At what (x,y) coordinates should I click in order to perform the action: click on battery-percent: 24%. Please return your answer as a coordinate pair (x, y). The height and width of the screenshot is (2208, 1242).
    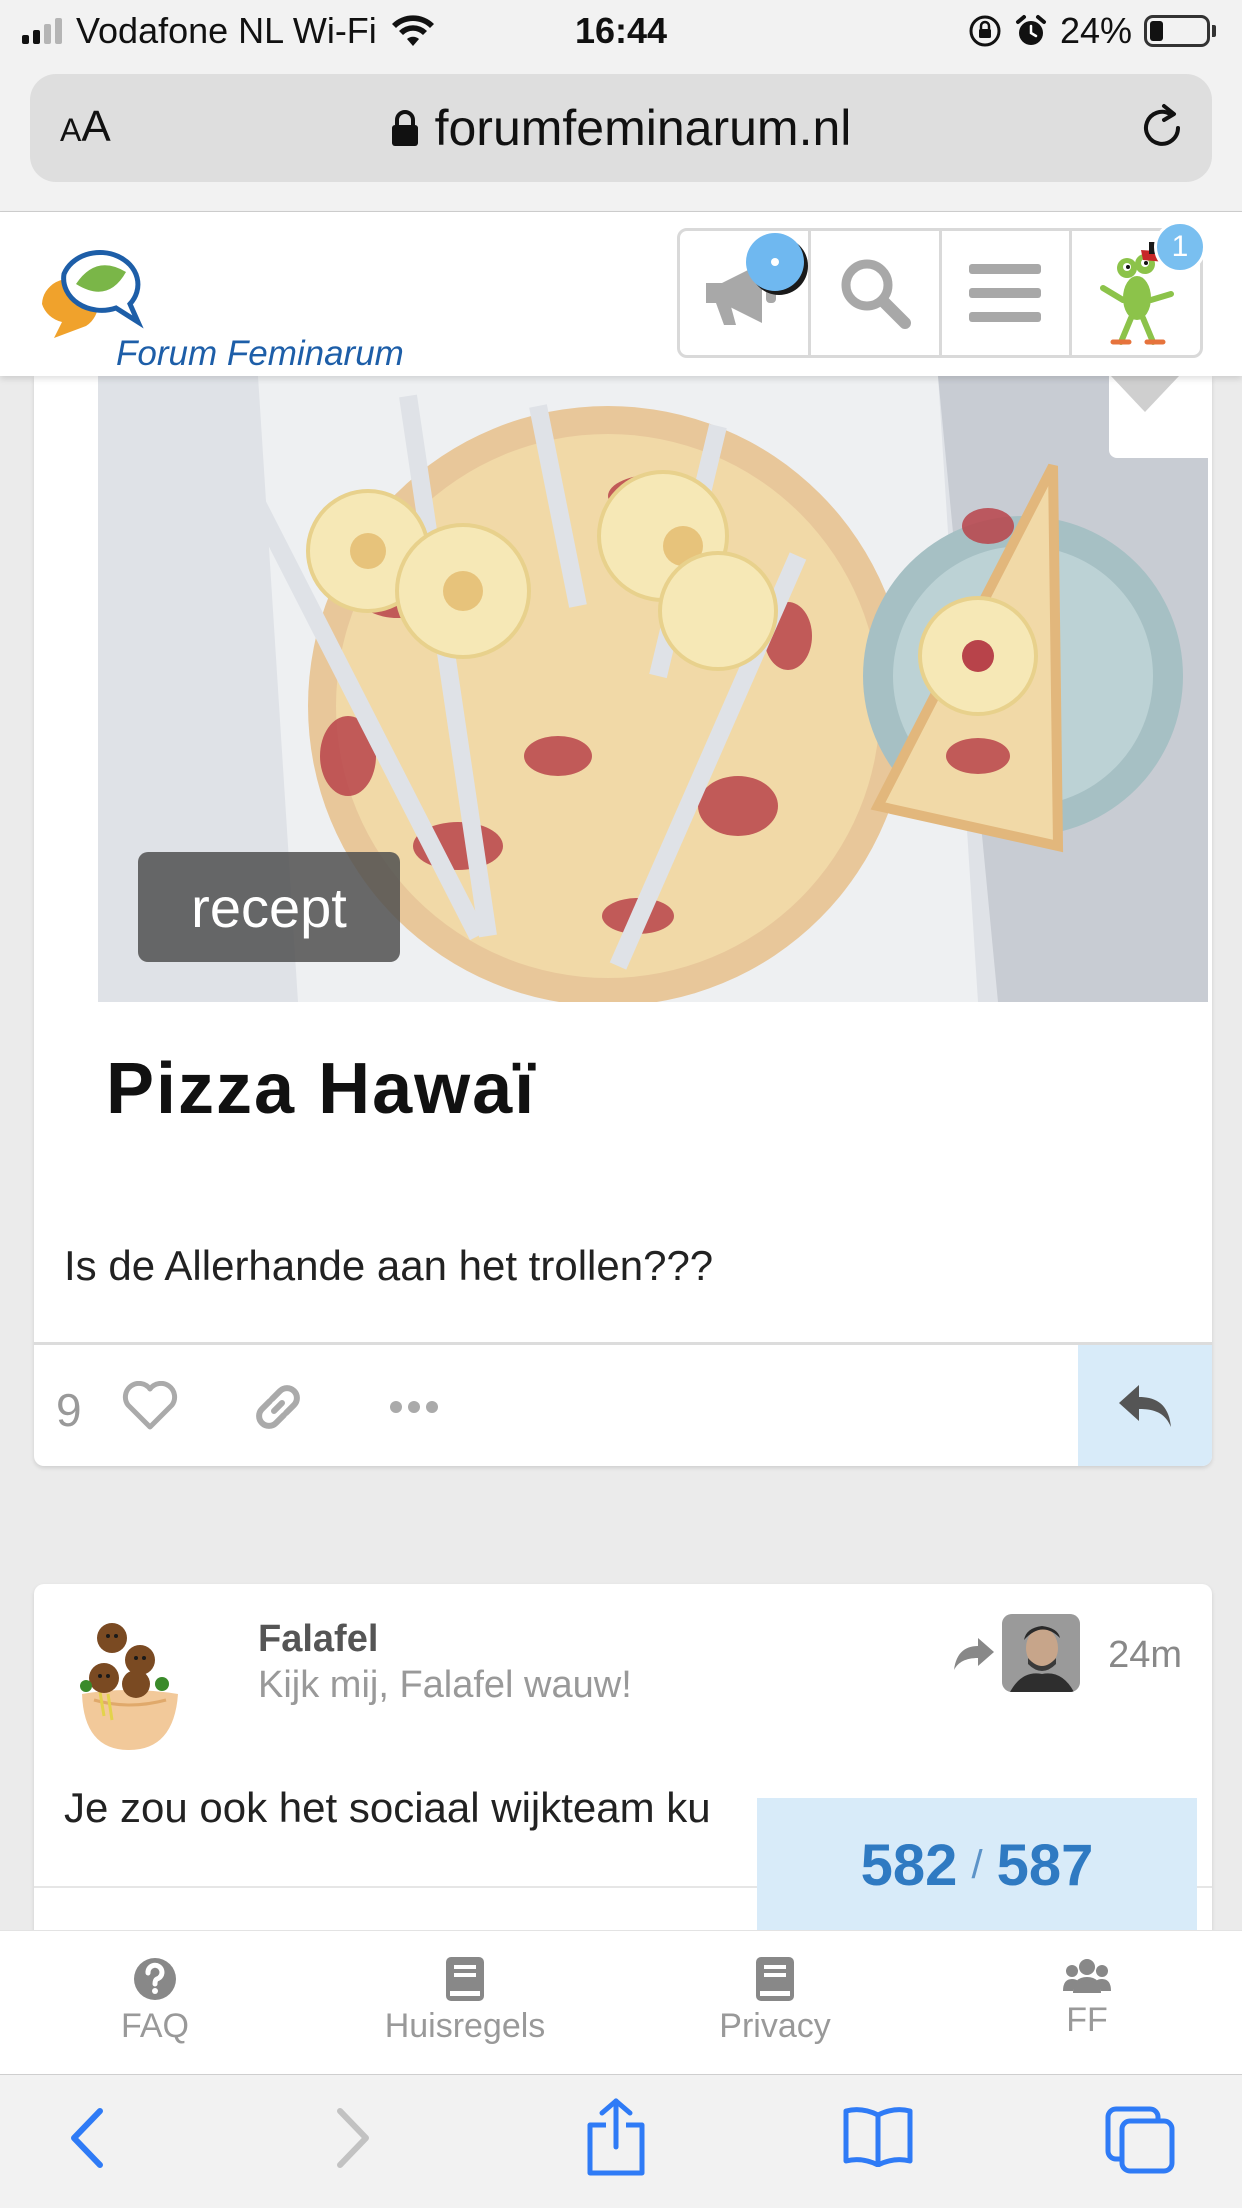
    Looking at the image, I should click on (1095, 30).